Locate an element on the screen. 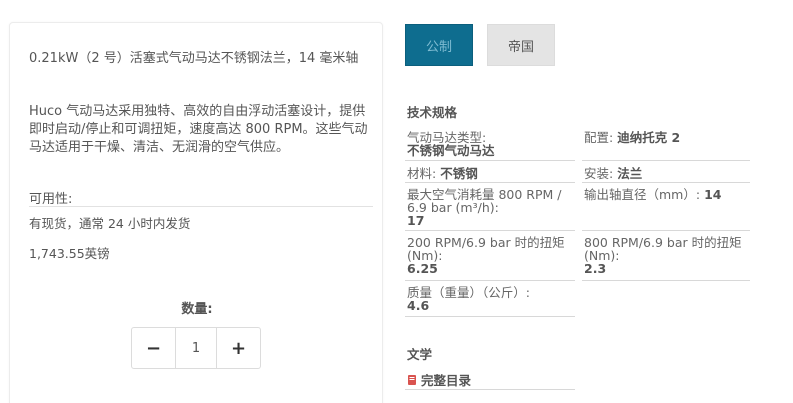  spec-label: 最大空气消耗量 800 RPM / 6.9 bar (m³/h): is located at coordinates (484, 201).